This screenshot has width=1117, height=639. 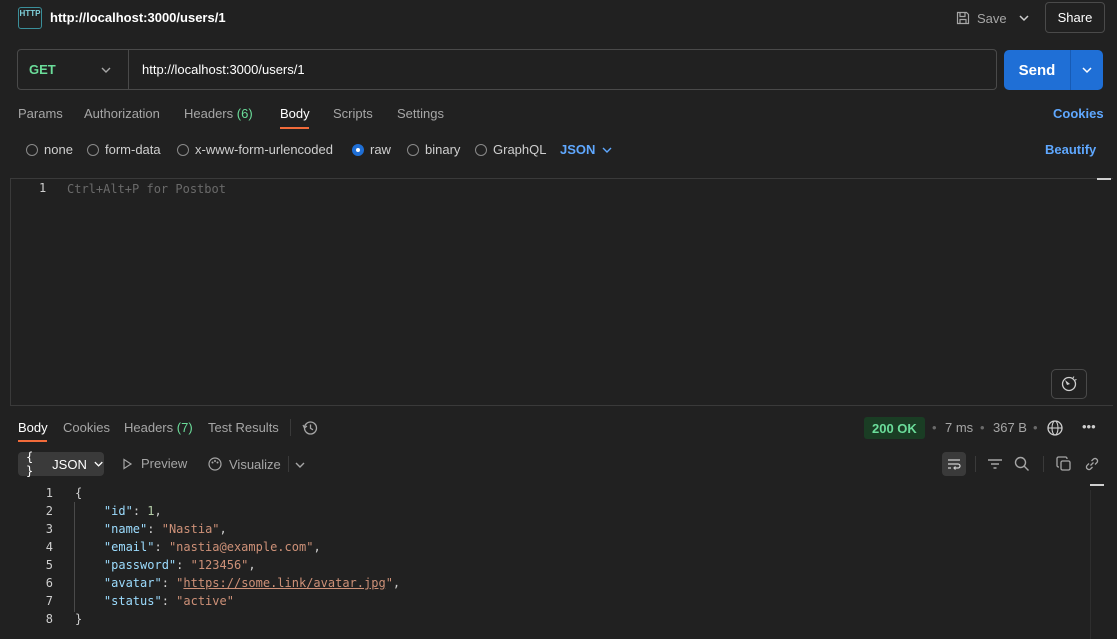 I want to click on body-format-label: JSON, so click(x=578, y=149).